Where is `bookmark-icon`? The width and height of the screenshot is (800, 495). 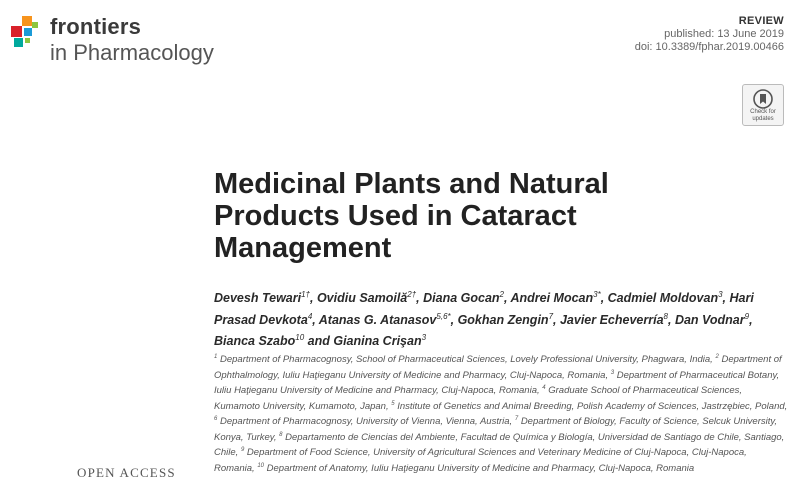
bookmark-icon is located at coordinates (763, 99).